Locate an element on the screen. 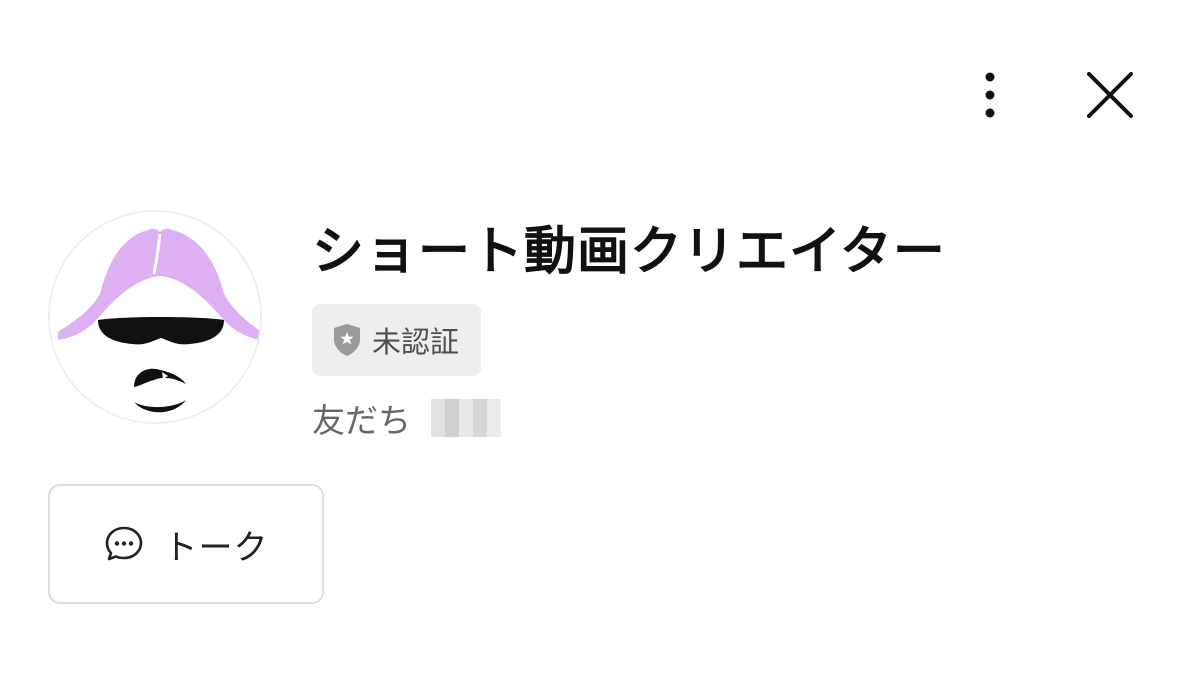 This screenshot has width=1179, height=677. friends-row: 友だち is located at coordinates (629, 418).